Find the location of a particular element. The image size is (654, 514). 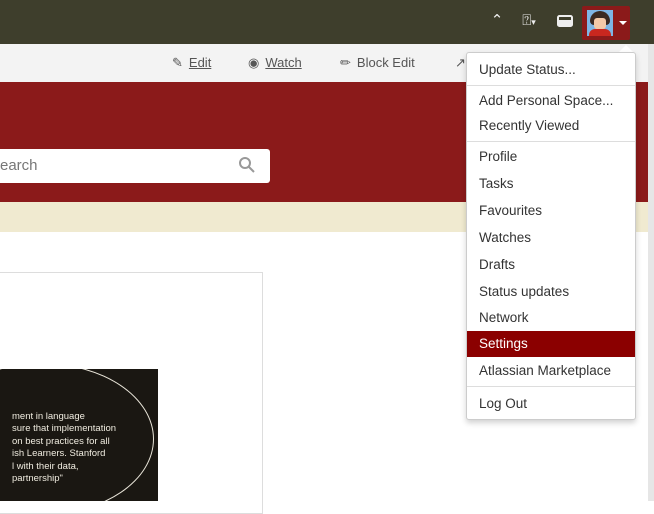

dropdown-pointer is located at coordinates (626, 48).